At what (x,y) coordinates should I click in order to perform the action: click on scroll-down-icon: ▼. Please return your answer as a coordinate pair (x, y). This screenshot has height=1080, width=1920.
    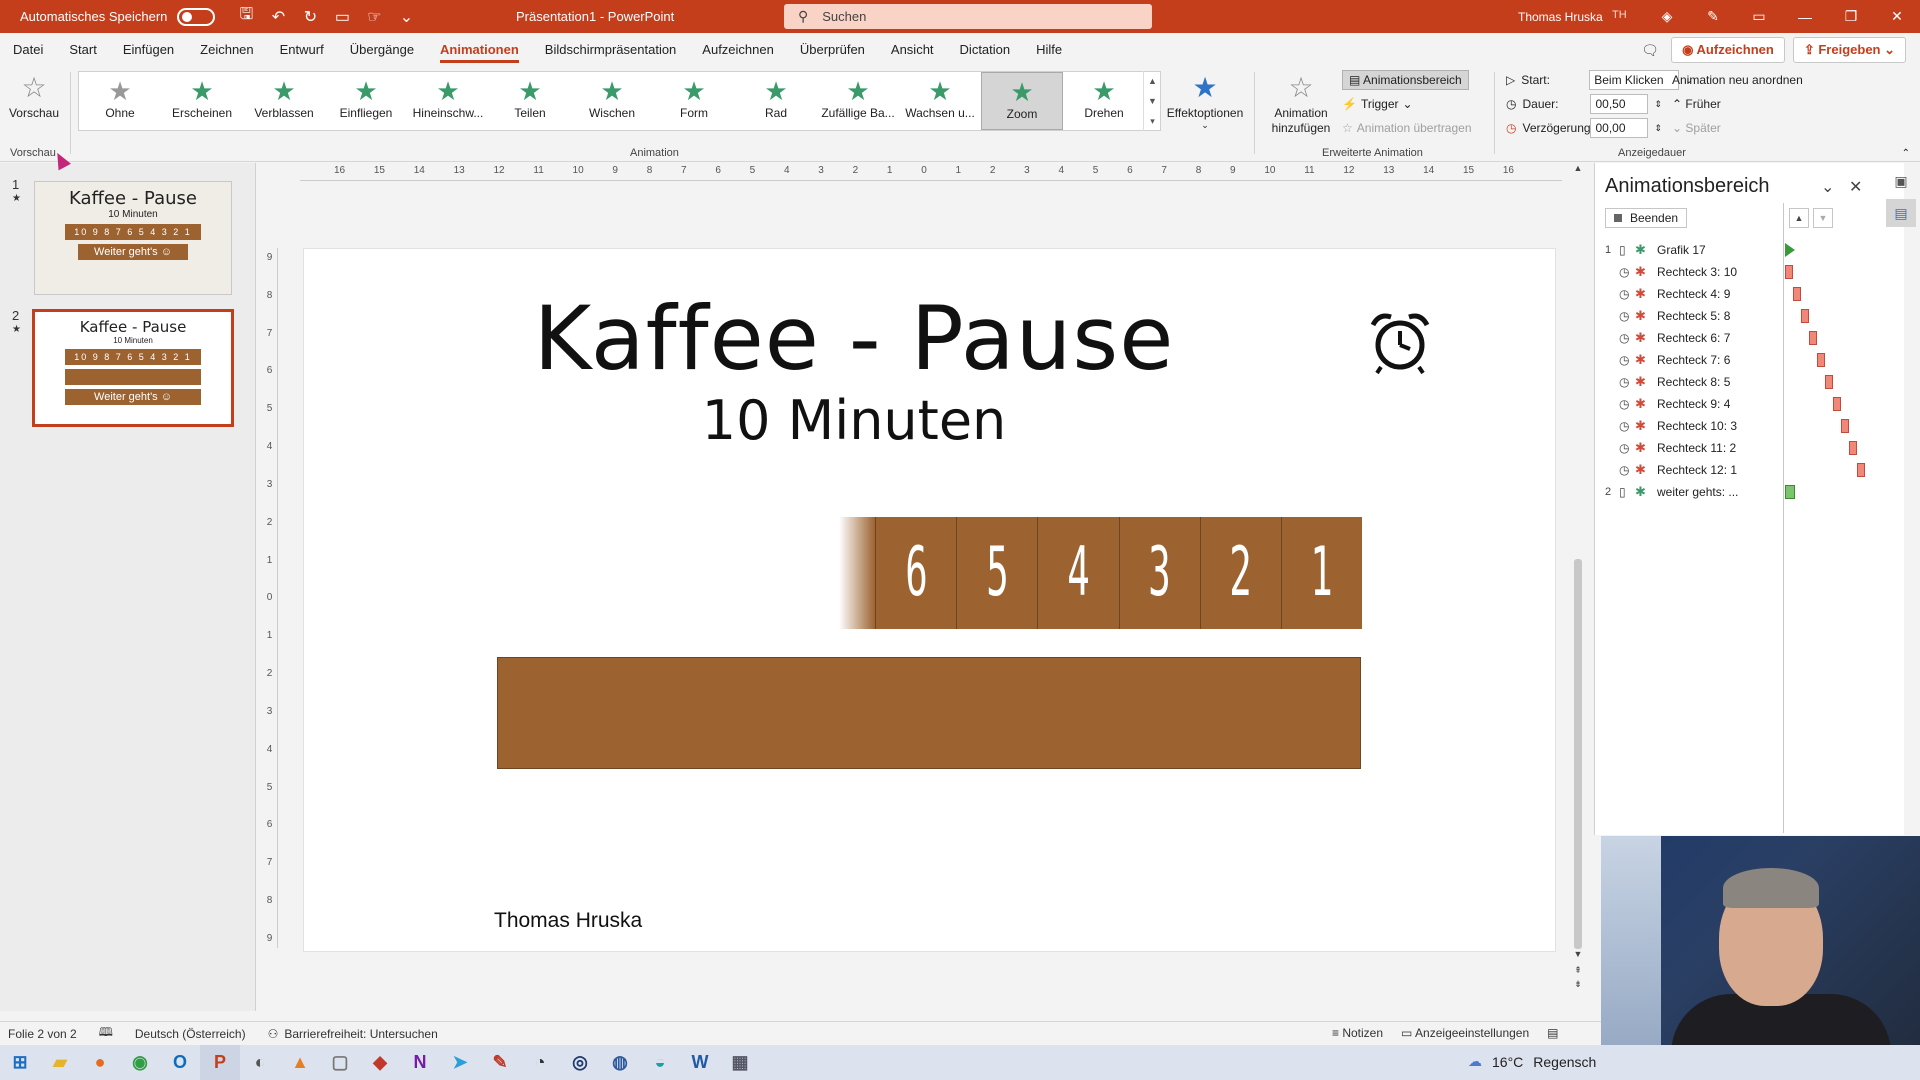
    Looking at the image, I should click on (1578, 954).